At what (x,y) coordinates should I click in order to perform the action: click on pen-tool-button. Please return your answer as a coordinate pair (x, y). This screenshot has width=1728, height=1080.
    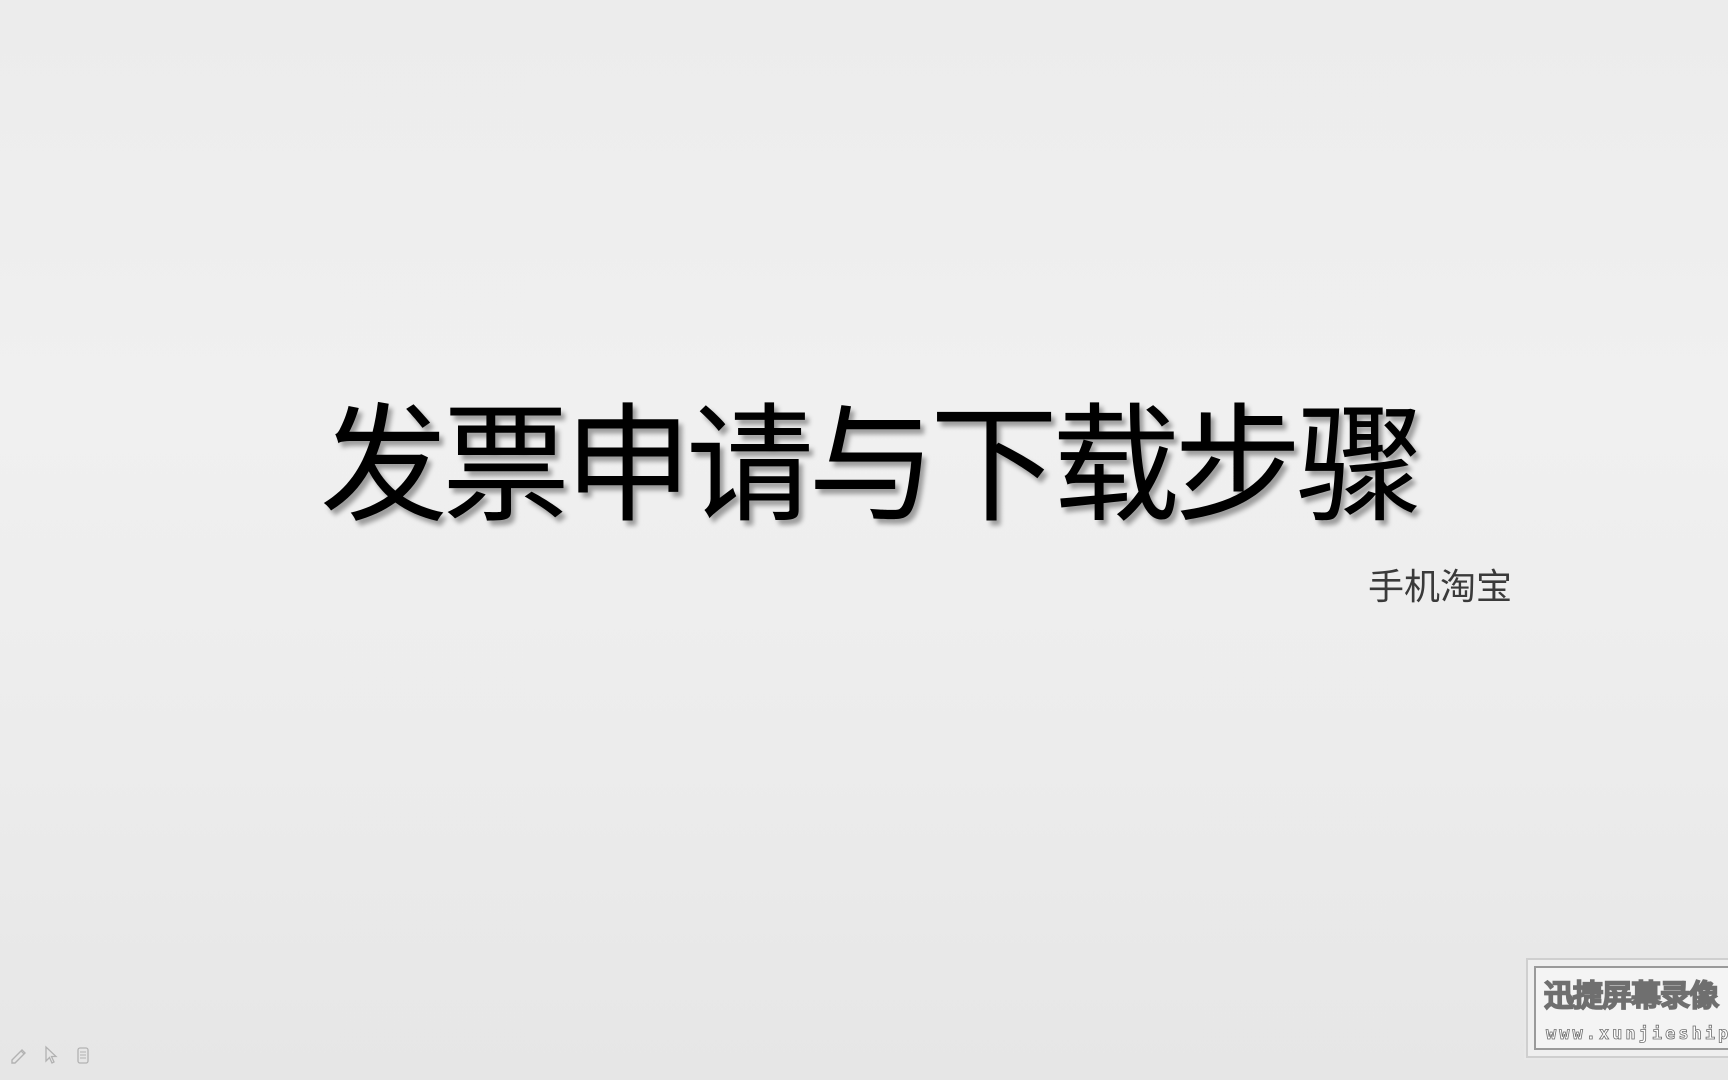
    Looking at the image, I should click on (19, 1055).